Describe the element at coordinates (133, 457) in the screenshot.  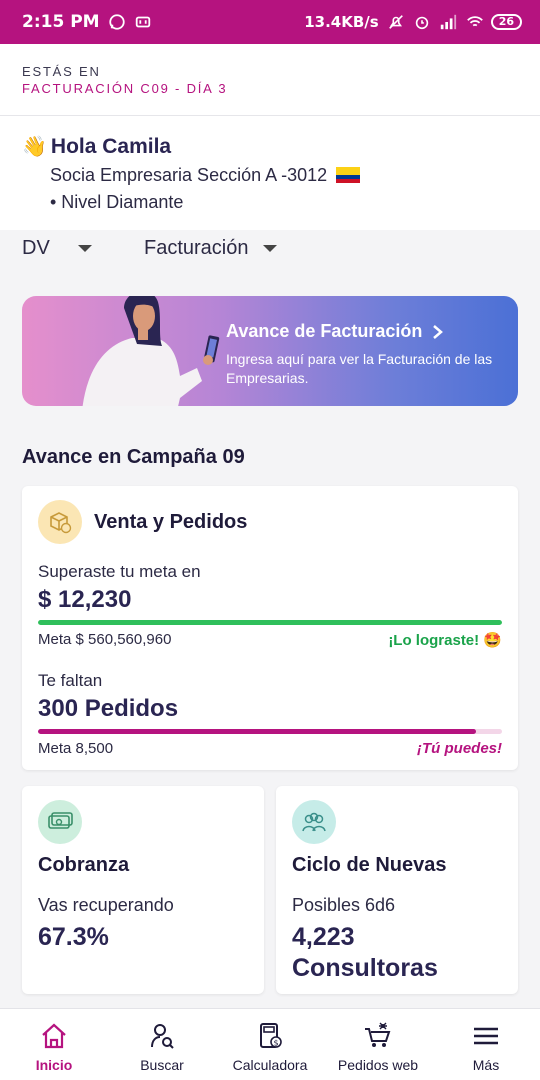
I see `section-title: Avance en Campaña 09` at that location.